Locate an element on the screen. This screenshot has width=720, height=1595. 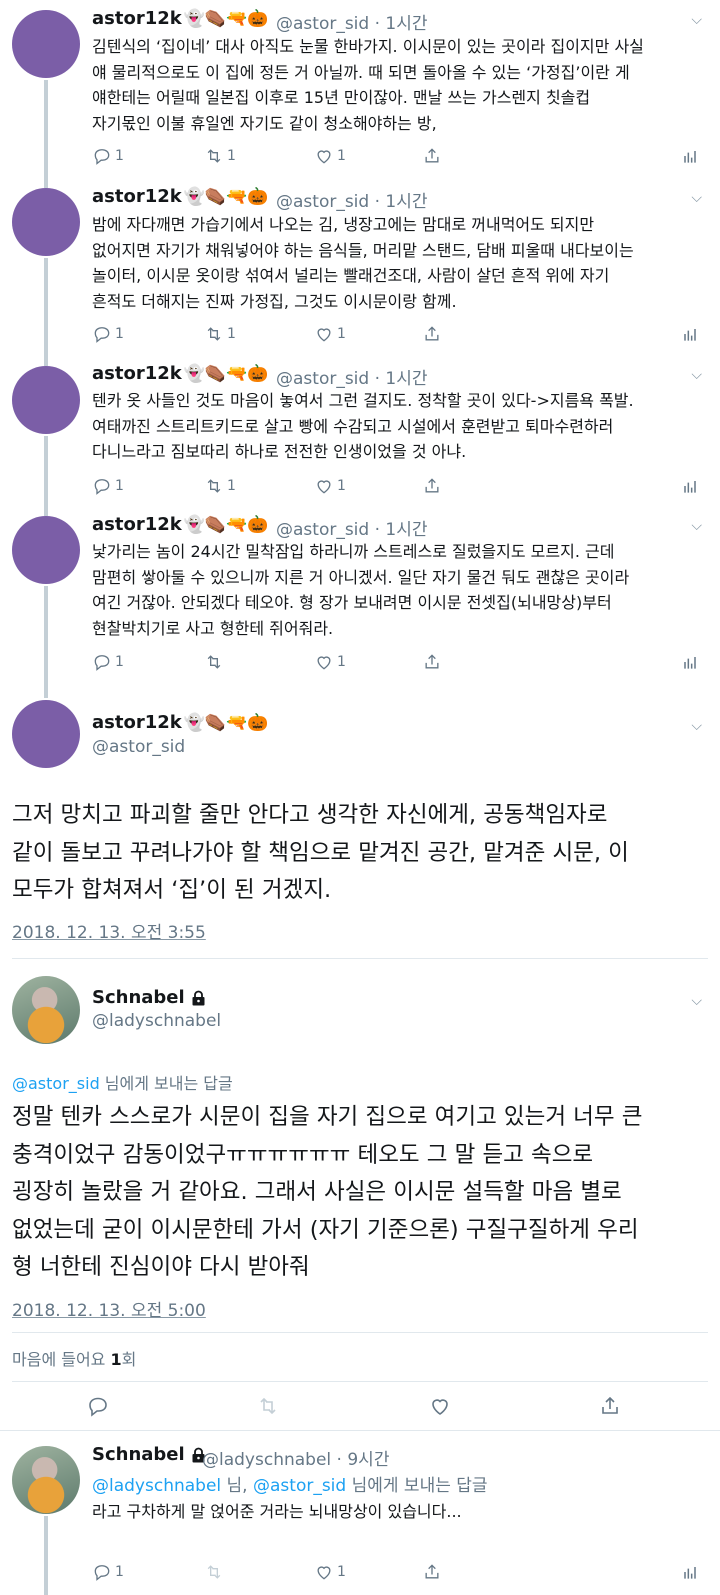
reply-context: @astor_sid 님에게 보내는 답글 is located at coordinates (122, 1082).